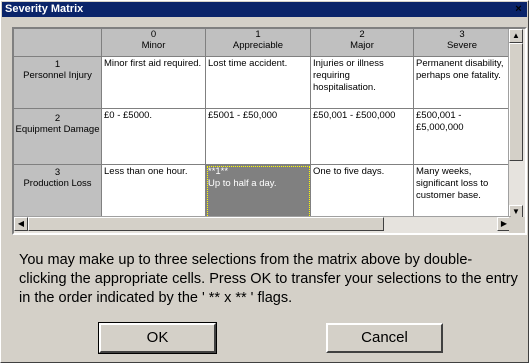  What do you see at coordinates (57, 129) in the screenshot?
I see `row-label: Equipment Damage` at bounding box center [57, 129].